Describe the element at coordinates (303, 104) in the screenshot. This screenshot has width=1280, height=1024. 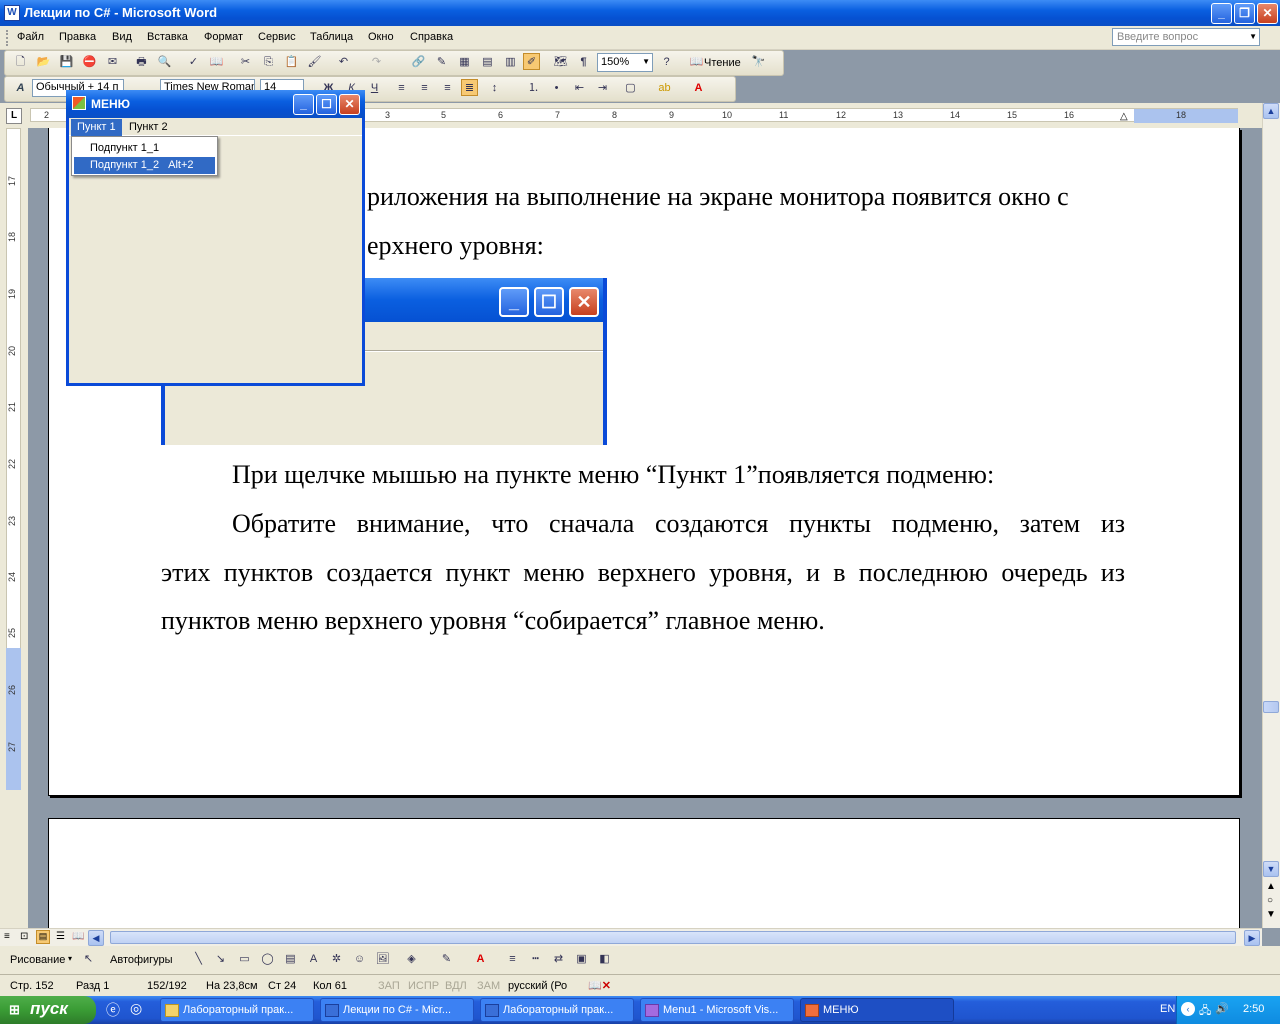
I see `app-minimize-button: _` at that location.